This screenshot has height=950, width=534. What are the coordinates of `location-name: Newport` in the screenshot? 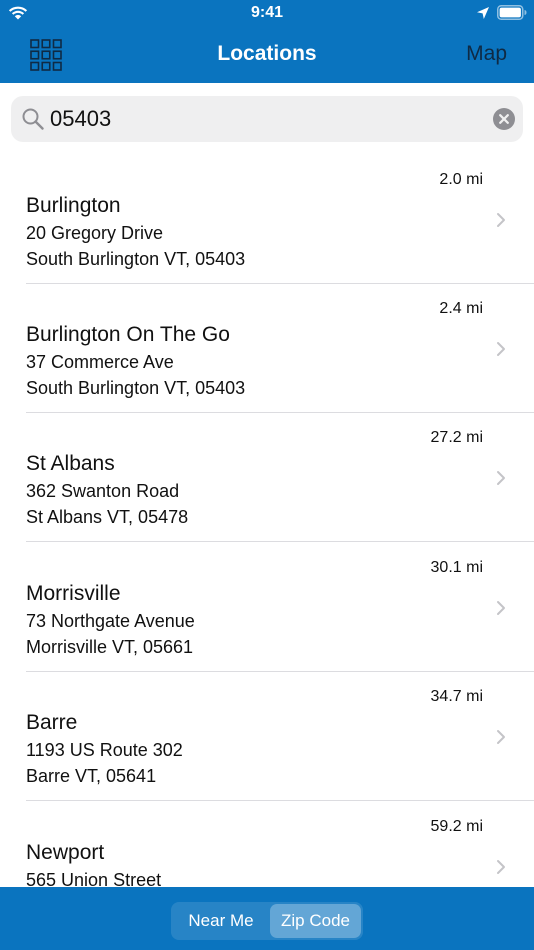 It's located at (65, 852).